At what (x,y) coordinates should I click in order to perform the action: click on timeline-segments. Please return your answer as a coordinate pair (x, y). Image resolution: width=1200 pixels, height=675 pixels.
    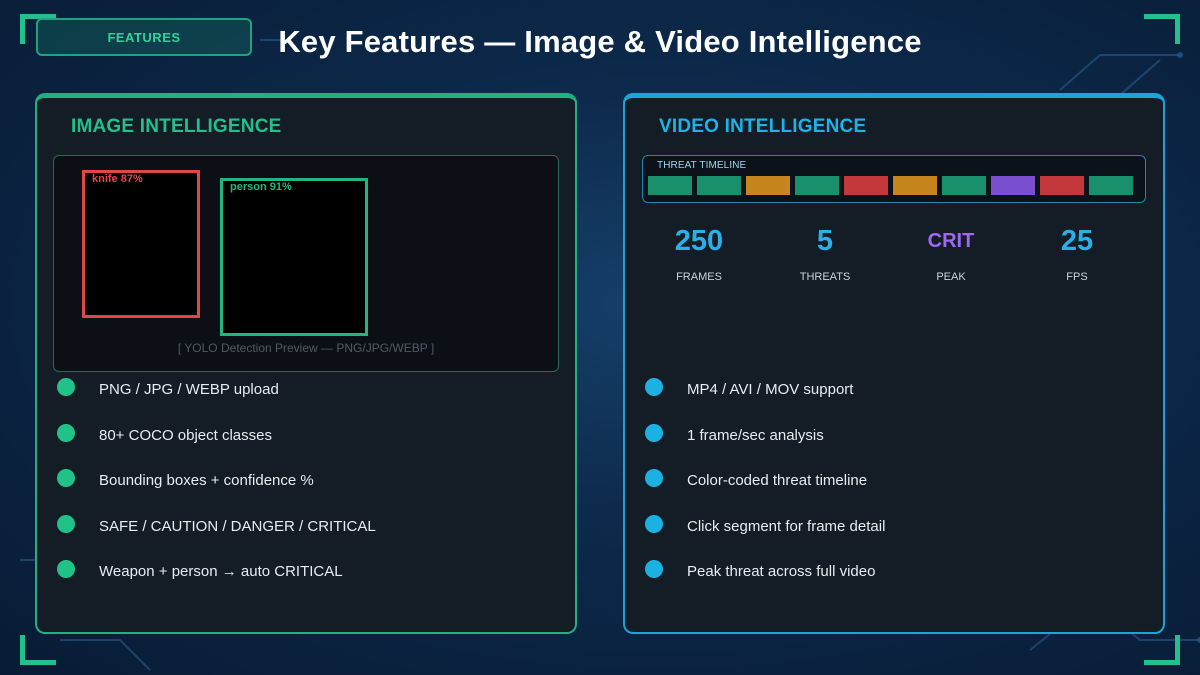
    Looking at the image, I should click on (890, 185).